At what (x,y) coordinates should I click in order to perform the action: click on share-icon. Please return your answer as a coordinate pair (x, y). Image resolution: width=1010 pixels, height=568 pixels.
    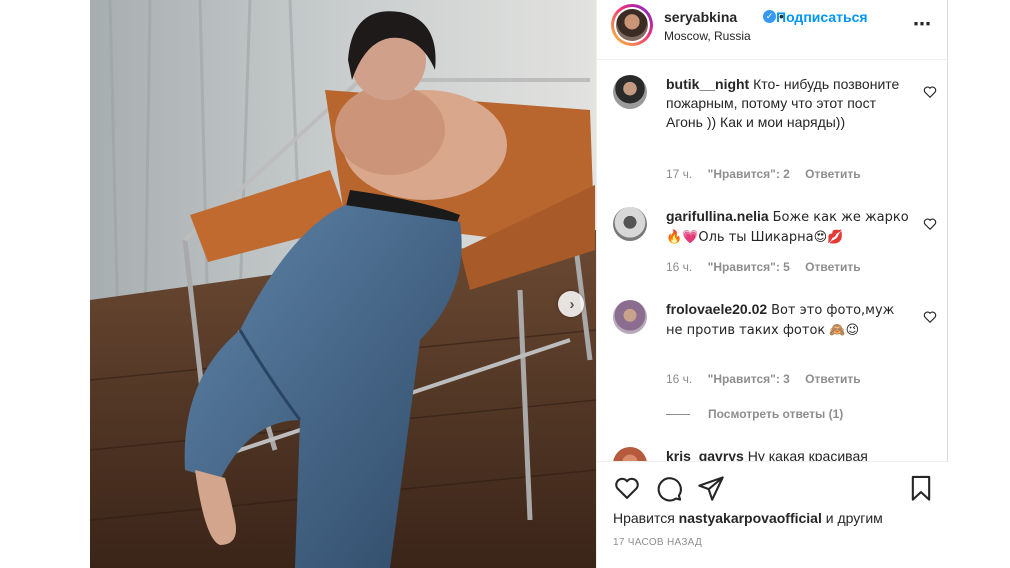
    Looking at the image, I should click on (711, 488).